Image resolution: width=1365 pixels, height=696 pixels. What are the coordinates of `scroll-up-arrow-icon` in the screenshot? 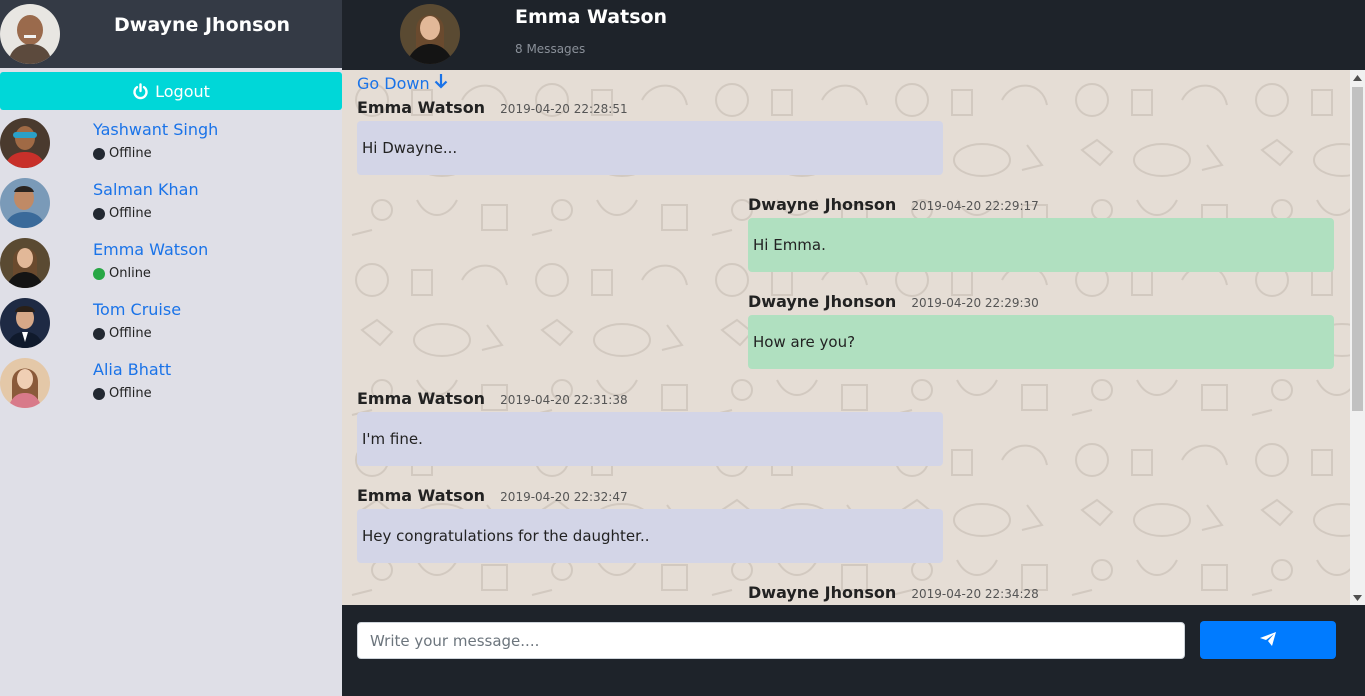 It's located at (1357, 77).